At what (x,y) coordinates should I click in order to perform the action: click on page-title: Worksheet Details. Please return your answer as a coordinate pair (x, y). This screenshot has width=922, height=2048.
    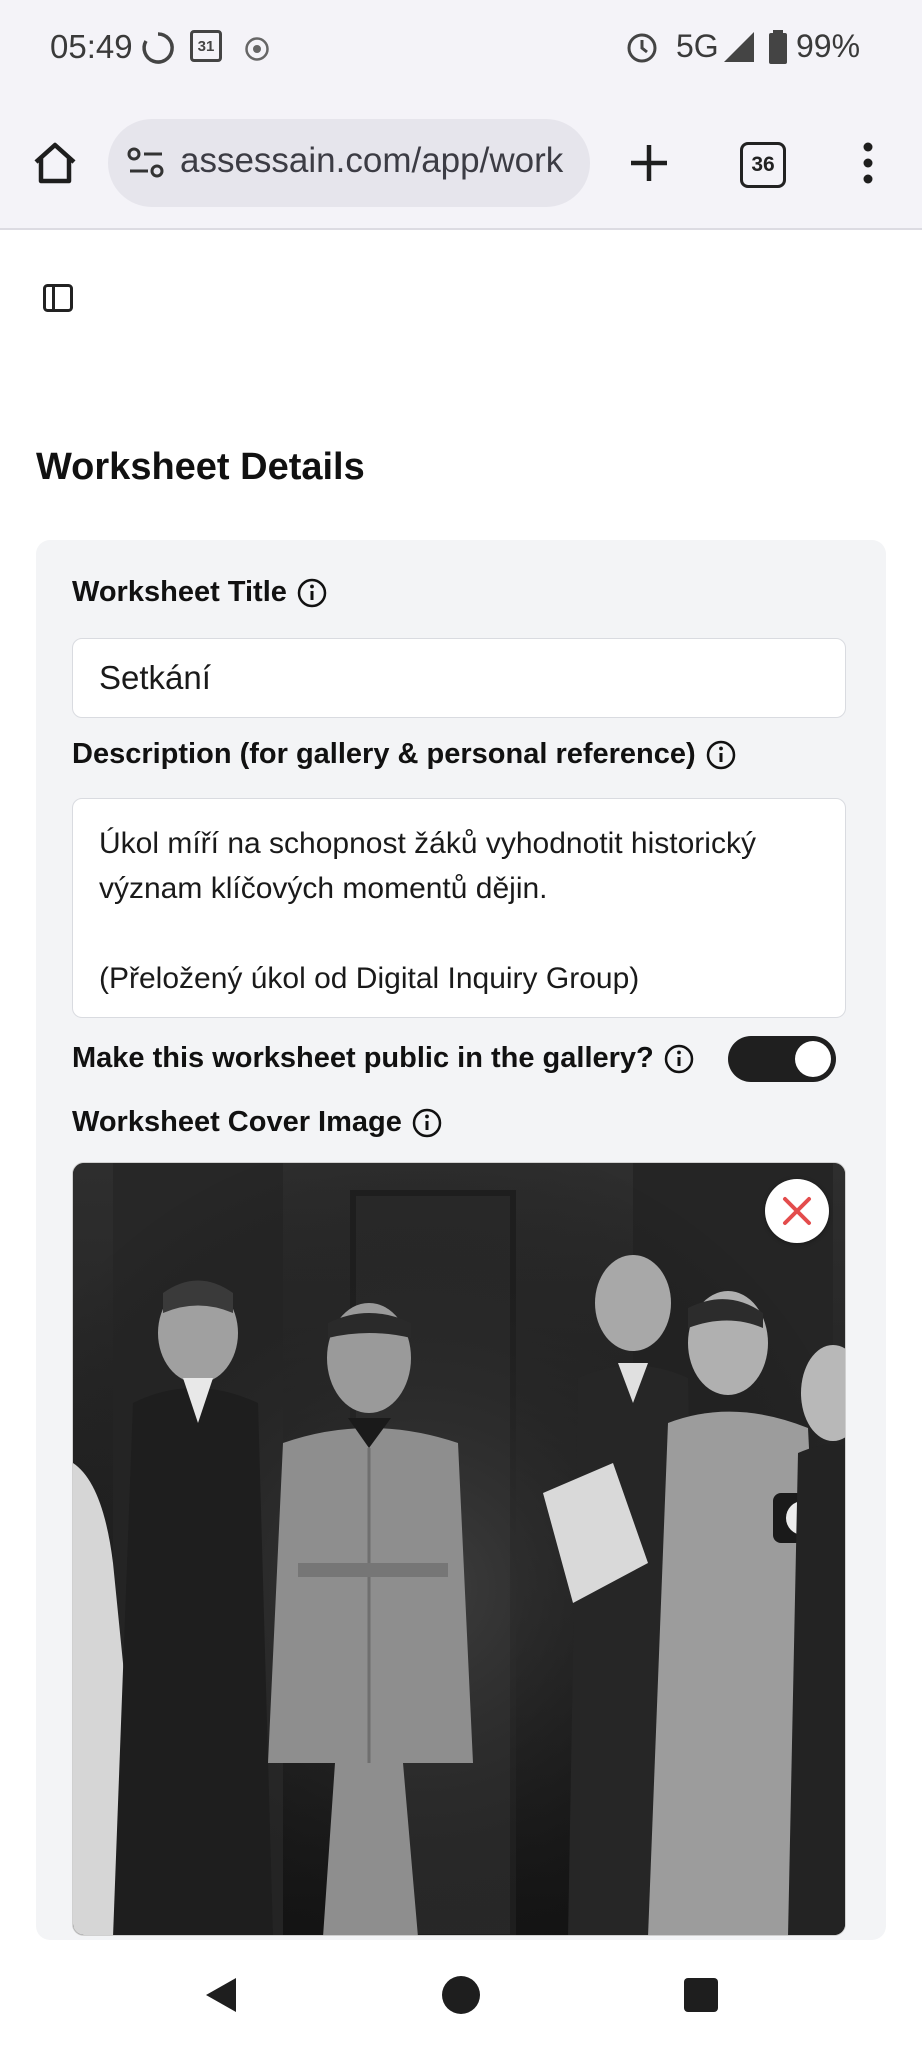
    Looking at the image, I should click on (200, 467).